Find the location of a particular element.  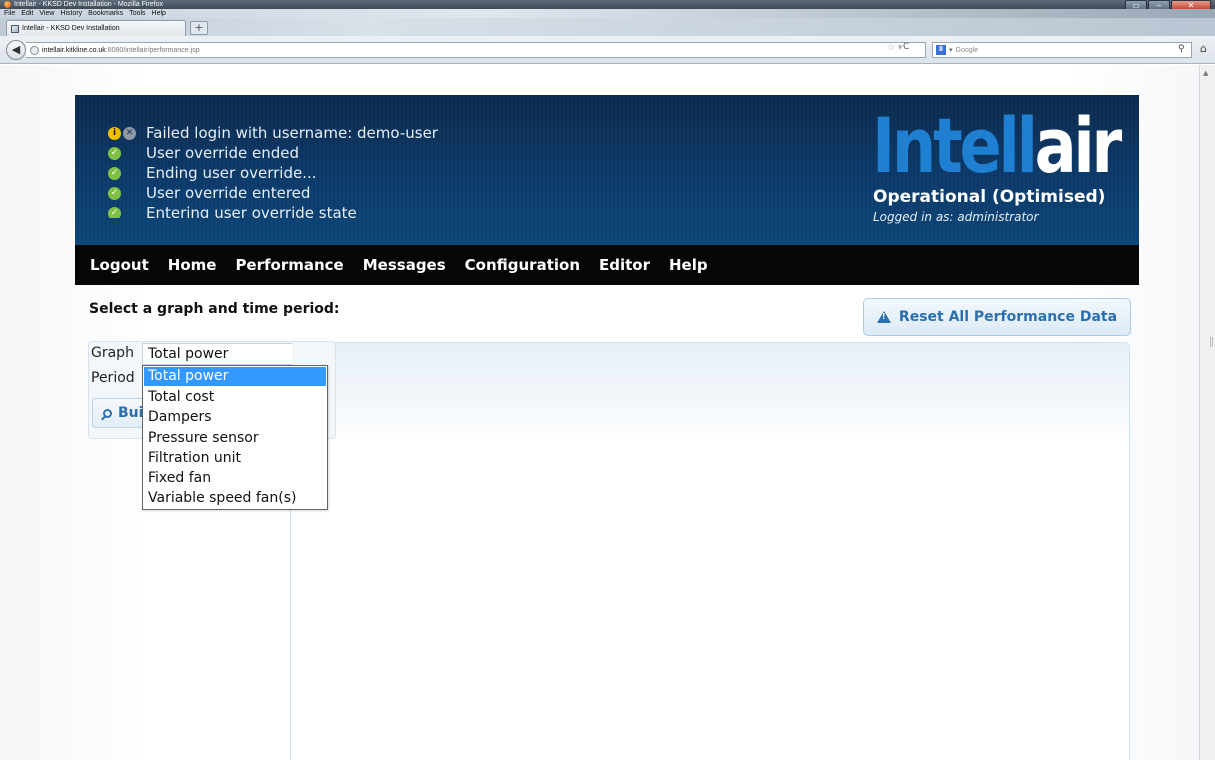

search-engine-icon: 8 is located at coordinates (941, 50).